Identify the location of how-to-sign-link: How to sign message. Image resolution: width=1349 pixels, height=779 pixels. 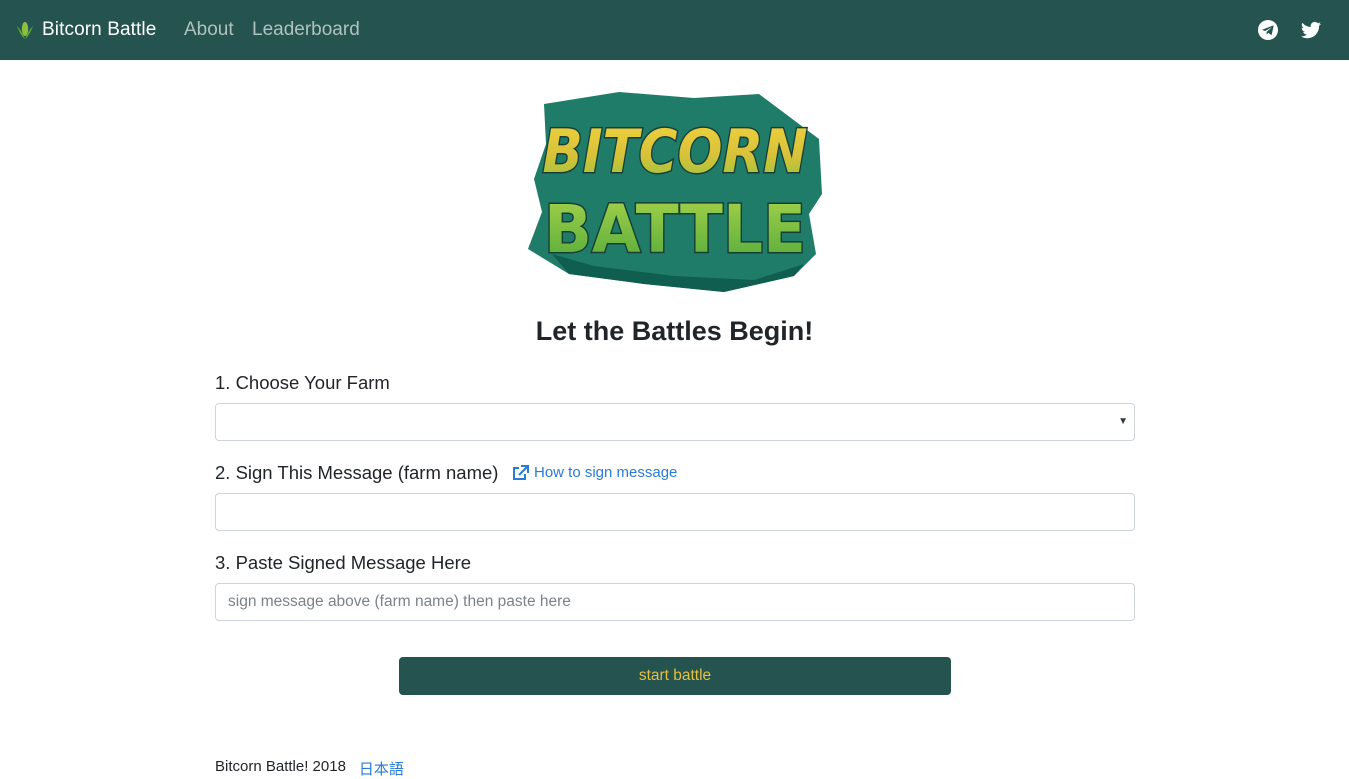
(594, 472).